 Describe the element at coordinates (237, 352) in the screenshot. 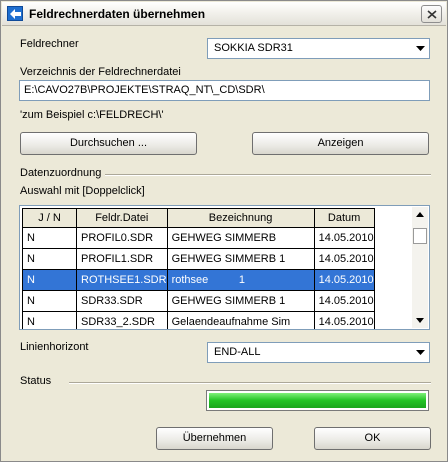

I see `linienhorizont-value: END-ALL` at that location.